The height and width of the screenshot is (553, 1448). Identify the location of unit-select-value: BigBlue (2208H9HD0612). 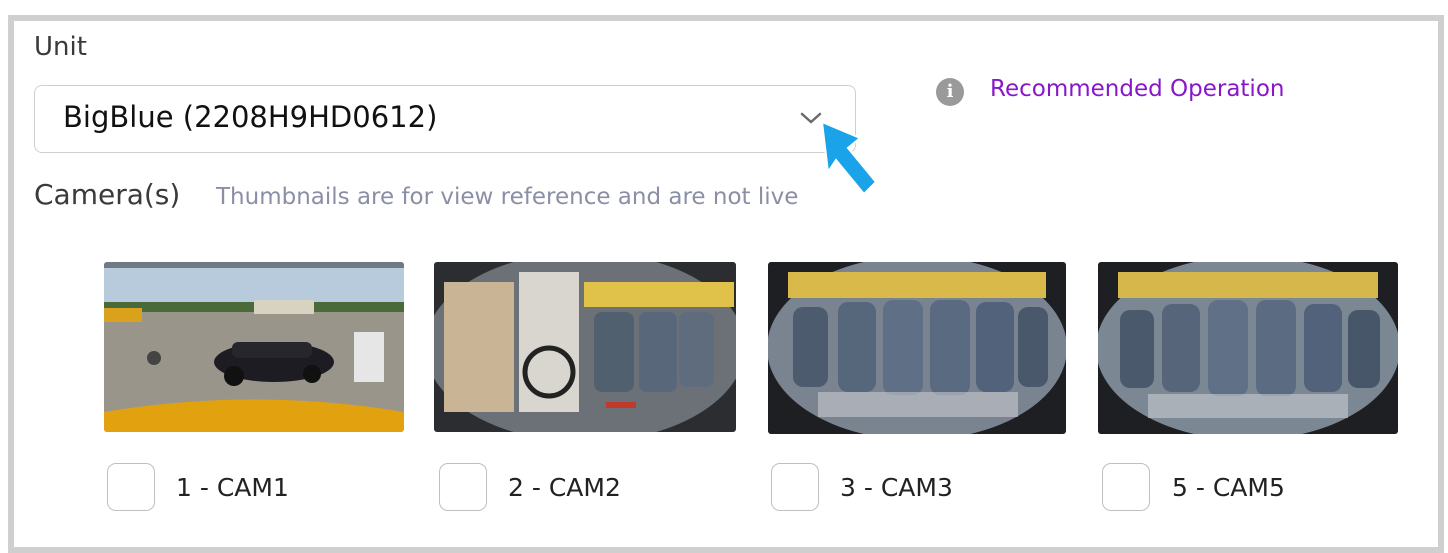
(250, 117).